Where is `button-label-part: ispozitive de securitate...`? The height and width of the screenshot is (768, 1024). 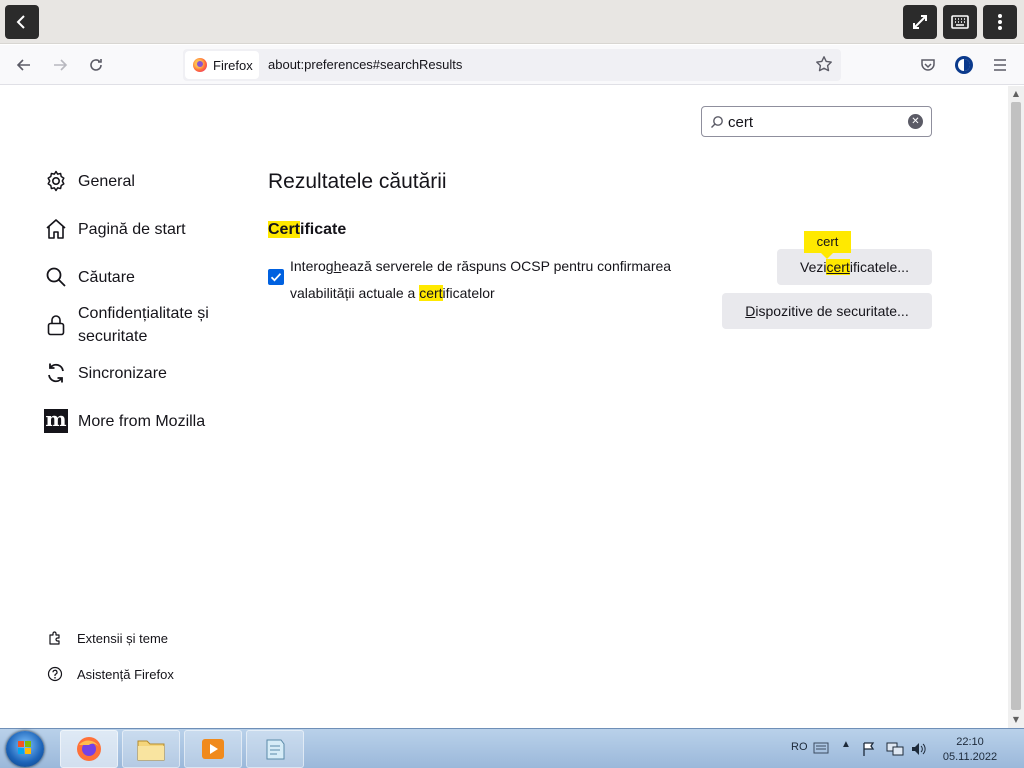
button-label-part: ispozitive de securitate... is located at coordinates (832, 311).